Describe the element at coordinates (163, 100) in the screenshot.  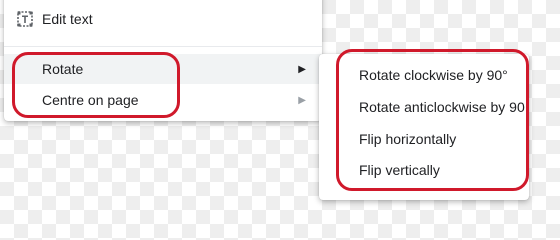
I see `centre-on-page-menu-item: Centre on page ▶` at that location.